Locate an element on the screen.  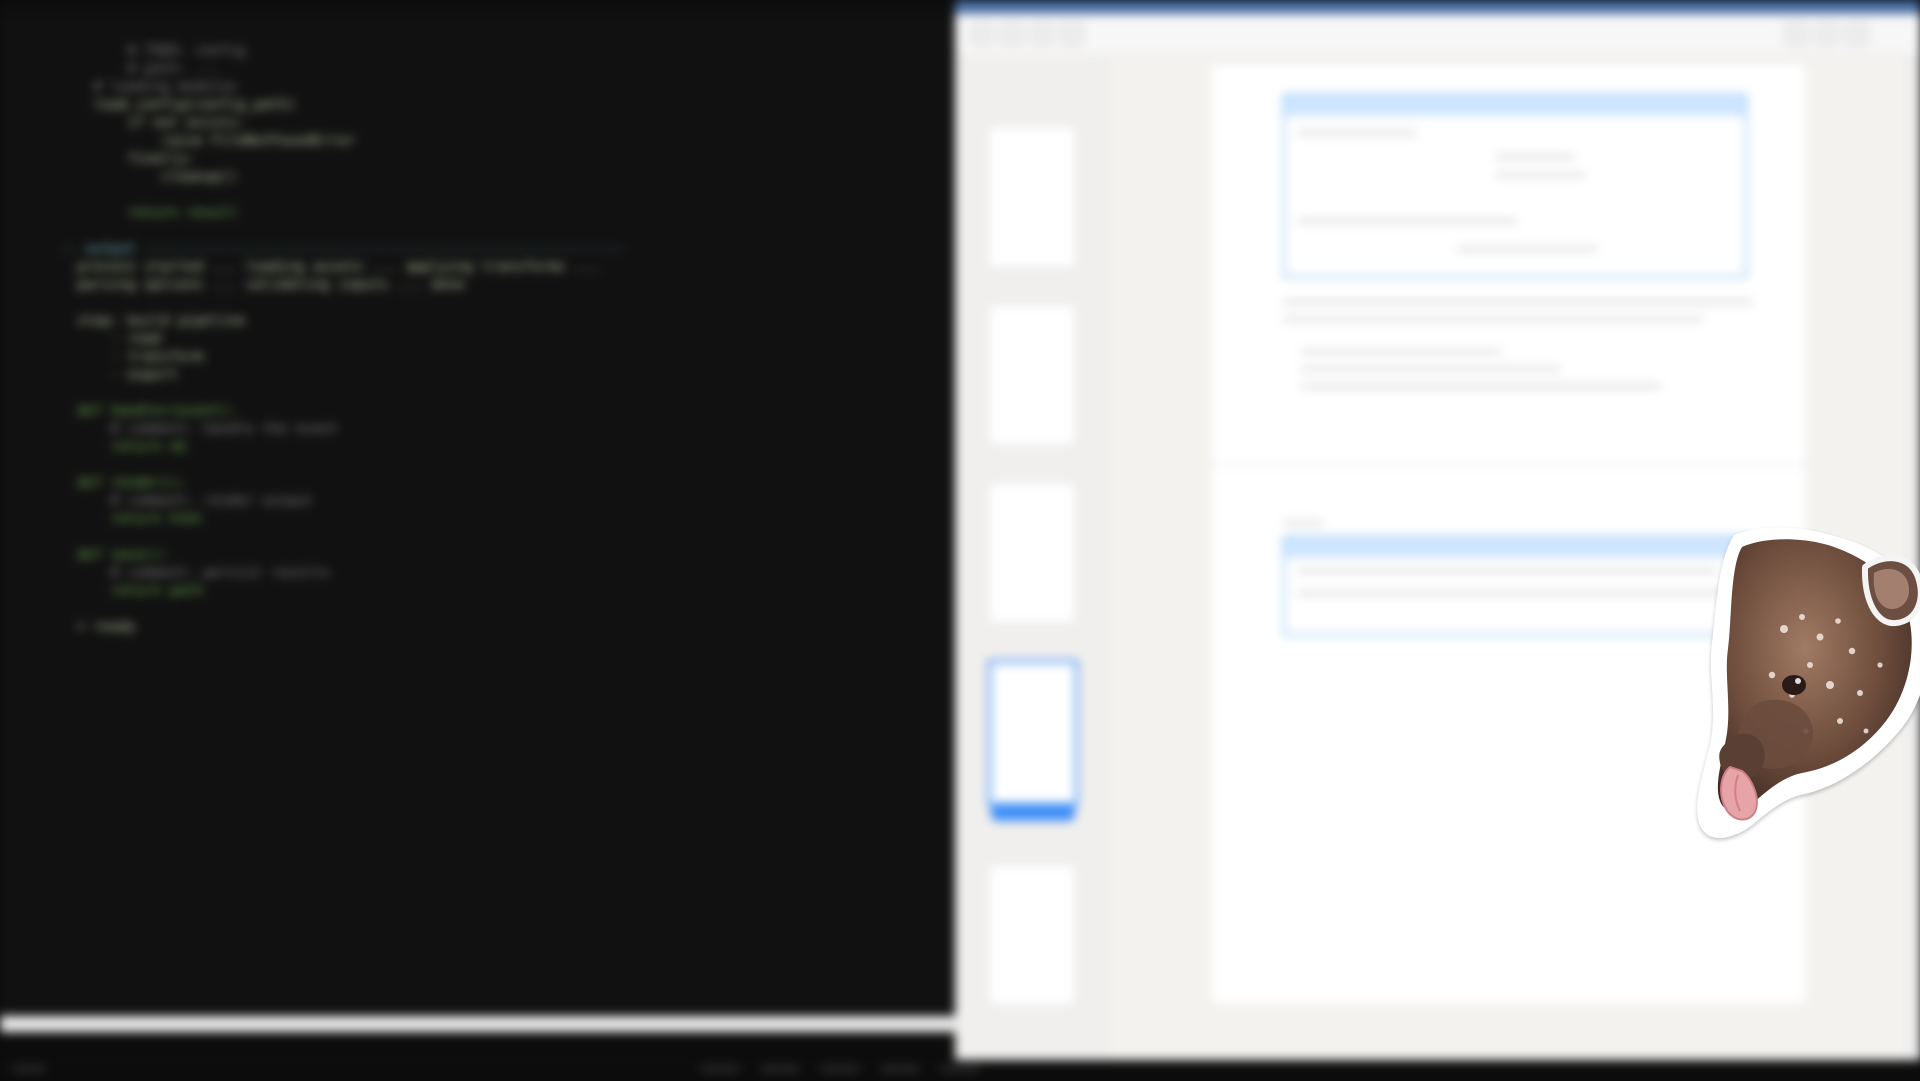
zoom-out-button is located at coordinates (1042, 34).